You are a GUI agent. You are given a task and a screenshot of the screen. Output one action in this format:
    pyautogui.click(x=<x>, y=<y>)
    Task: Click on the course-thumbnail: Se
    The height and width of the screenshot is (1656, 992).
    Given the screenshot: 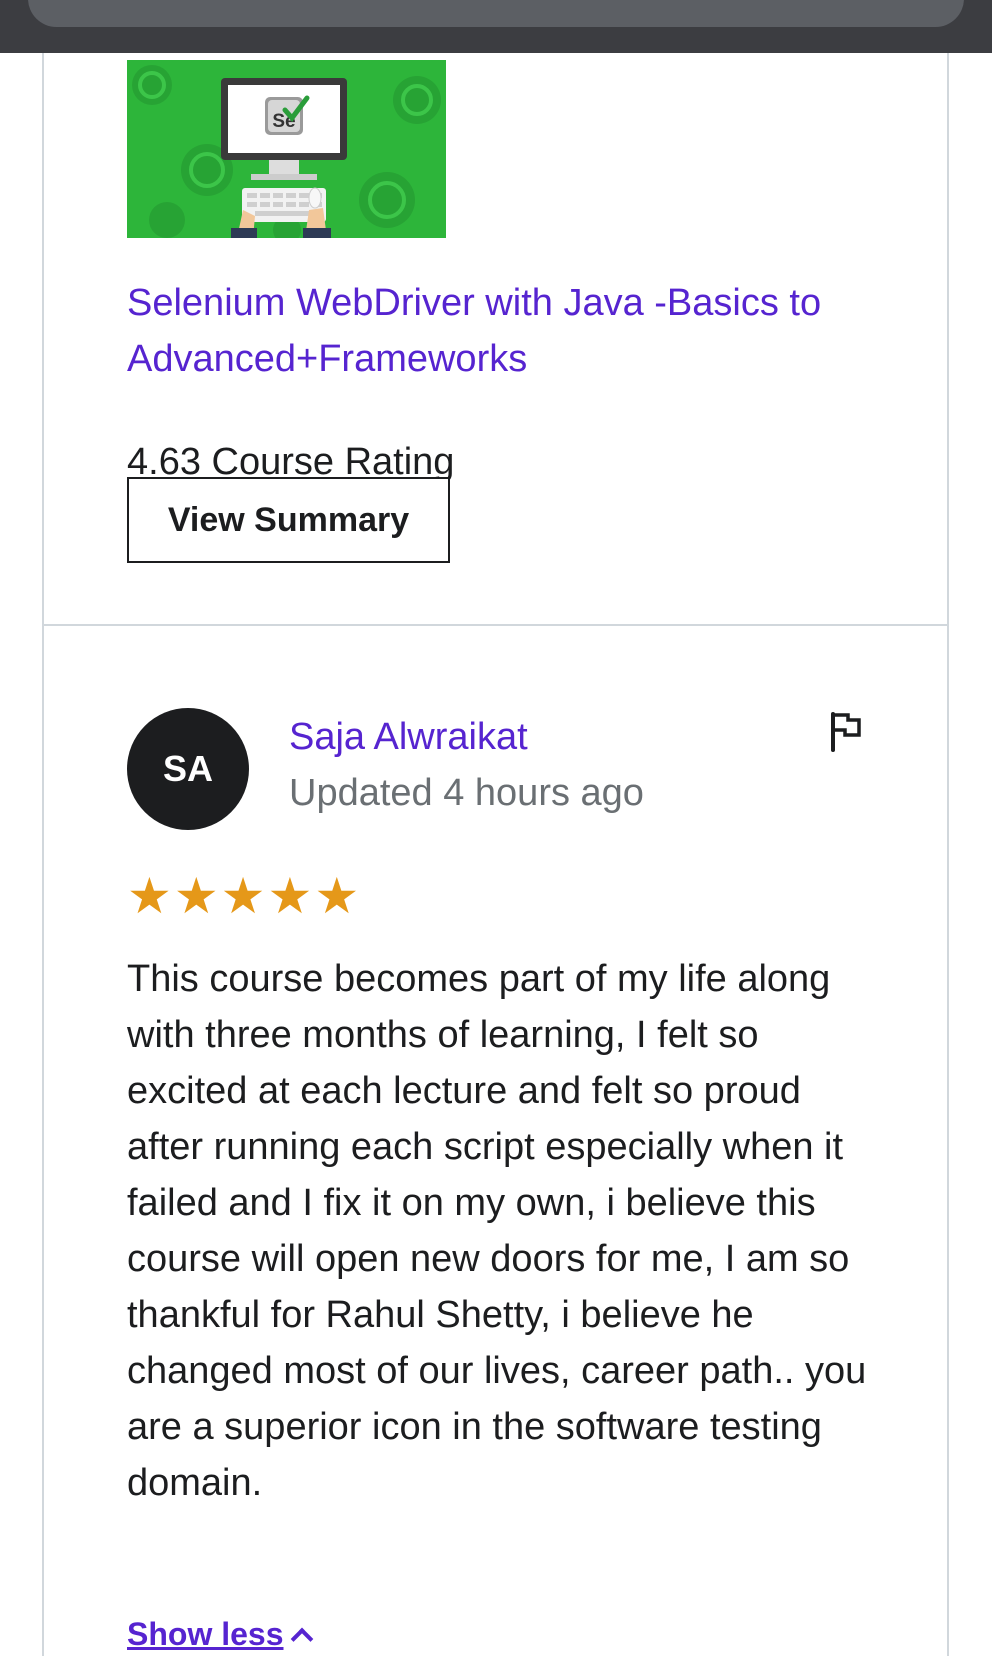 What is the action you would take?
    pyautogui.click(x=286, y=149)
    